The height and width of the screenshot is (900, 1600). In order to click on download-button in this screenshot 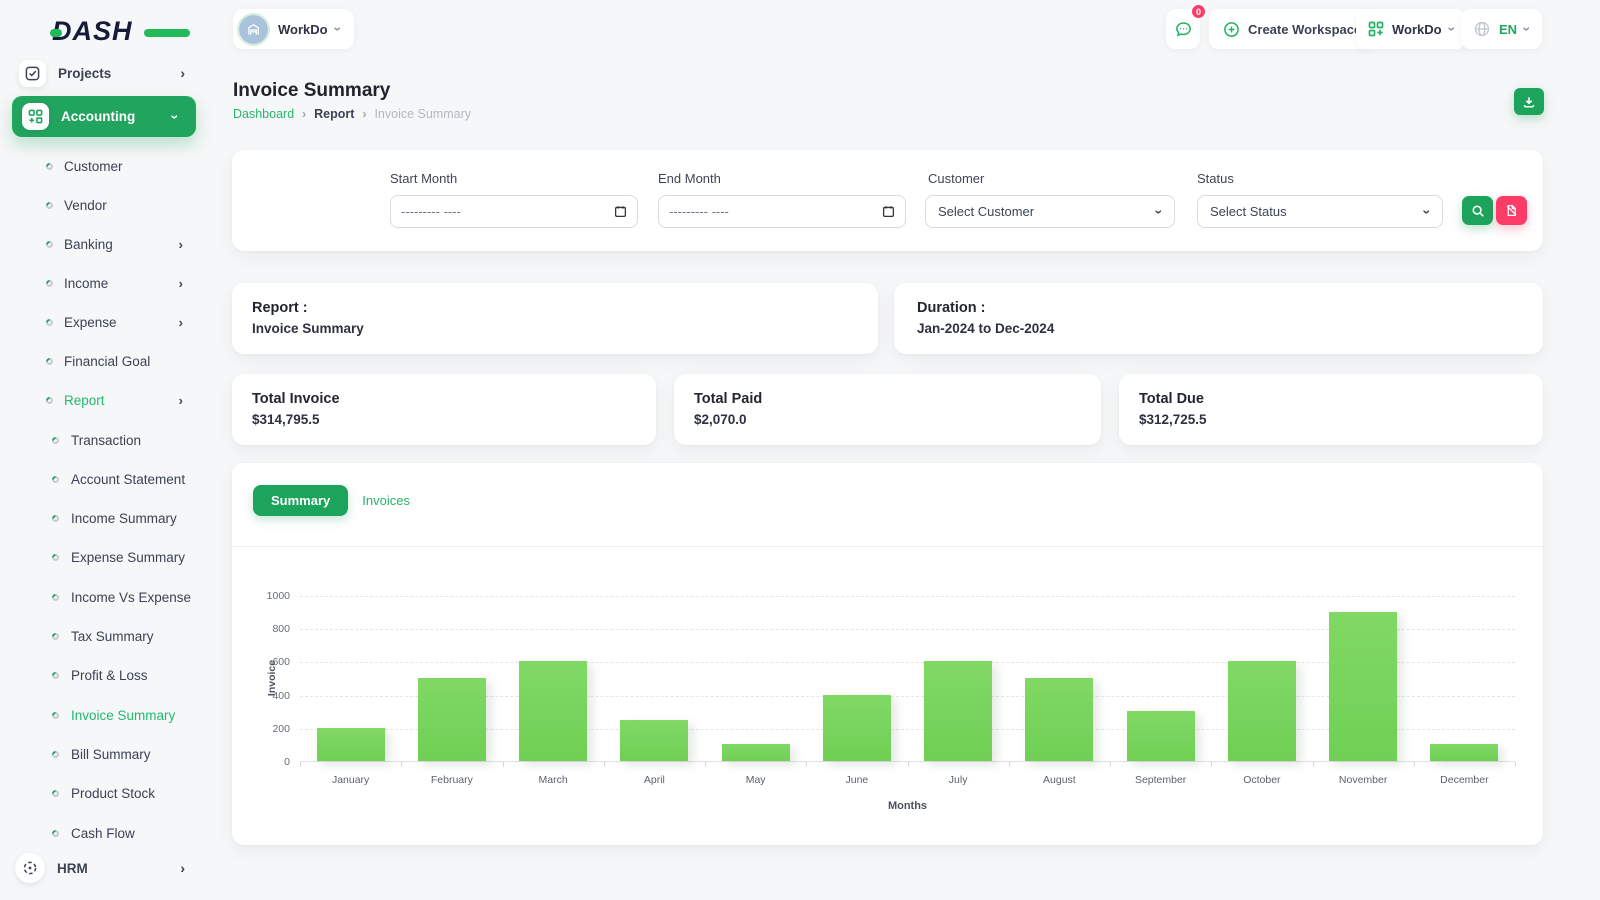, I will do `click(1529, 101)`.